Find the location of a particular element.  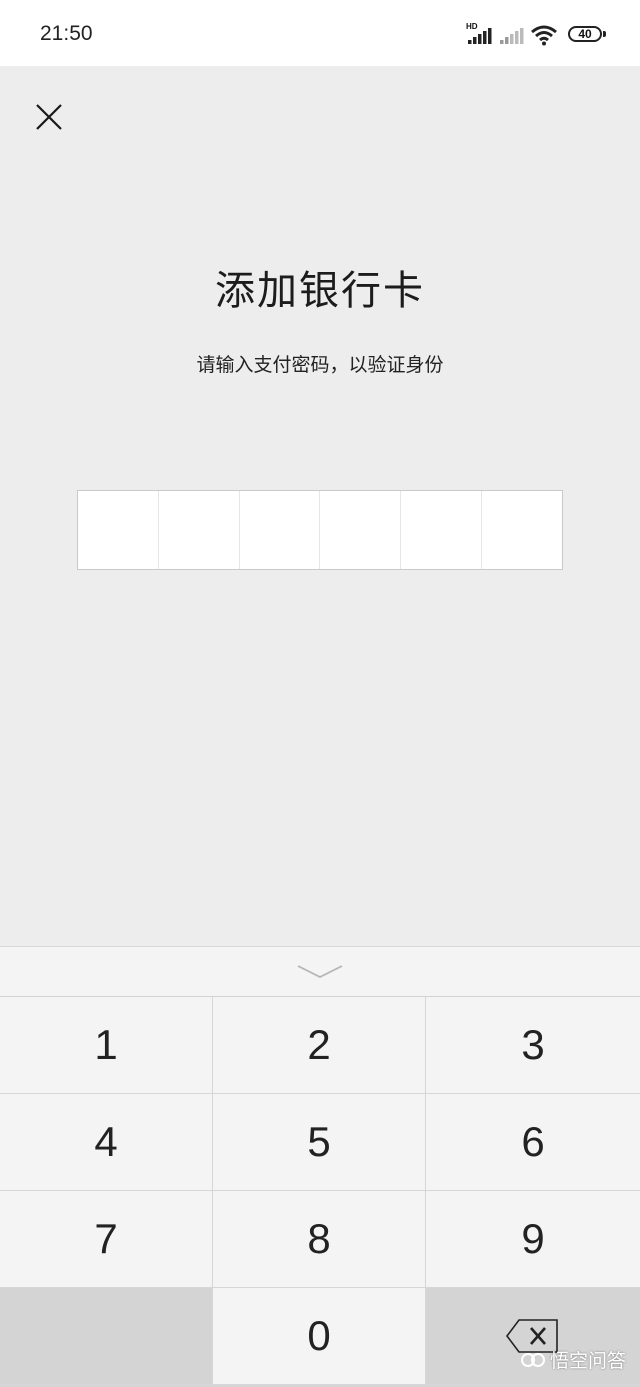

key-6: 6 is located at coordinates (533, 1142).